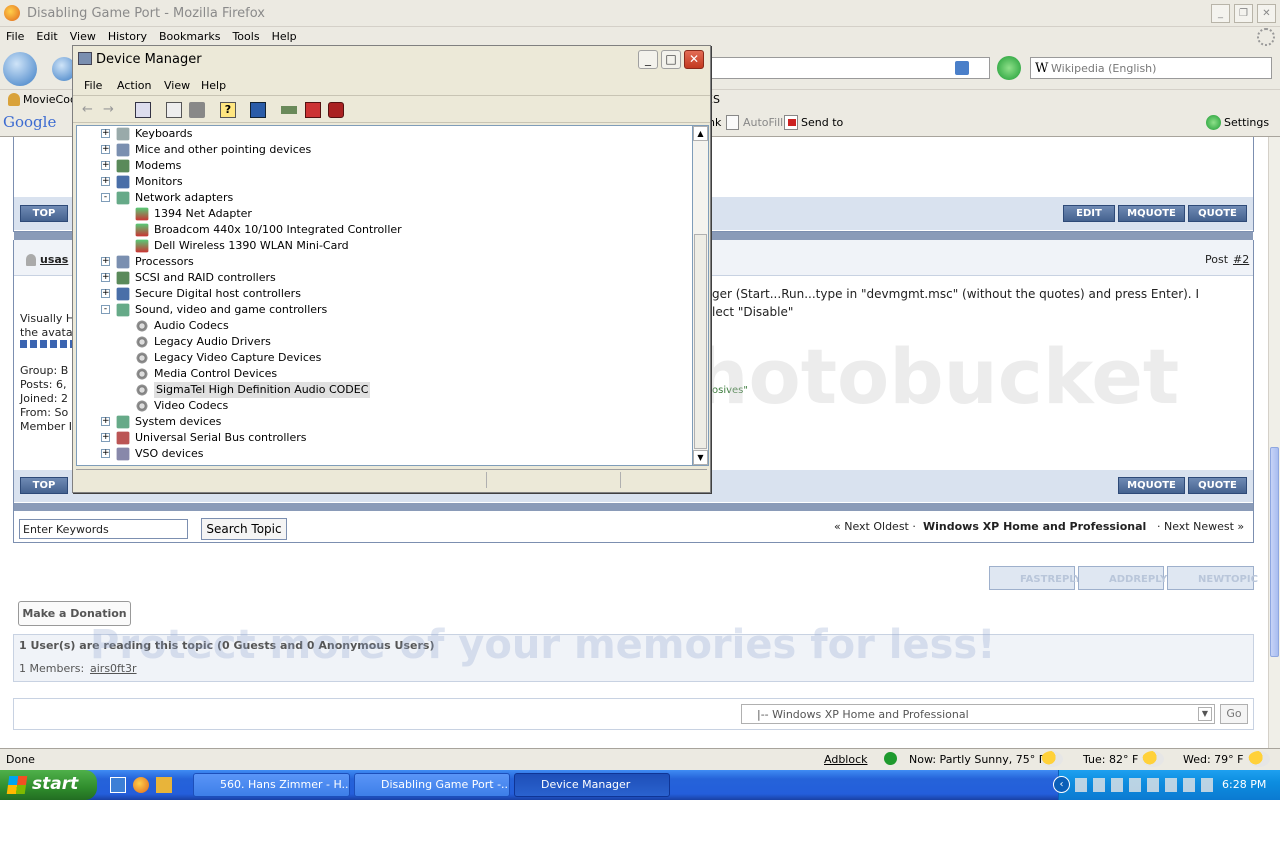 The width and height of the screenshot is (1280, 859). What do you see at coordinates (377, 374) in the screenshot?
I see `tree-device: Media Control Devices` at bounding box center [377, 374].